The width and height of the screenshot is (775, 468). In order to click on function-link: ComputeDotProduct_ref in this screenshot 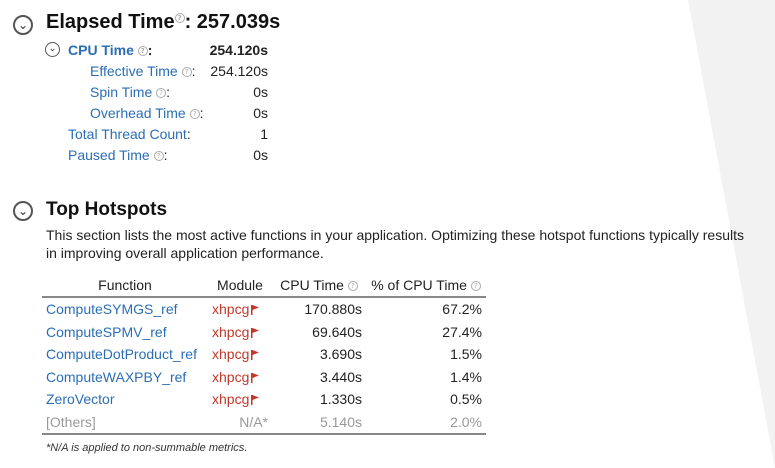, I will do `click(125, 354)`.